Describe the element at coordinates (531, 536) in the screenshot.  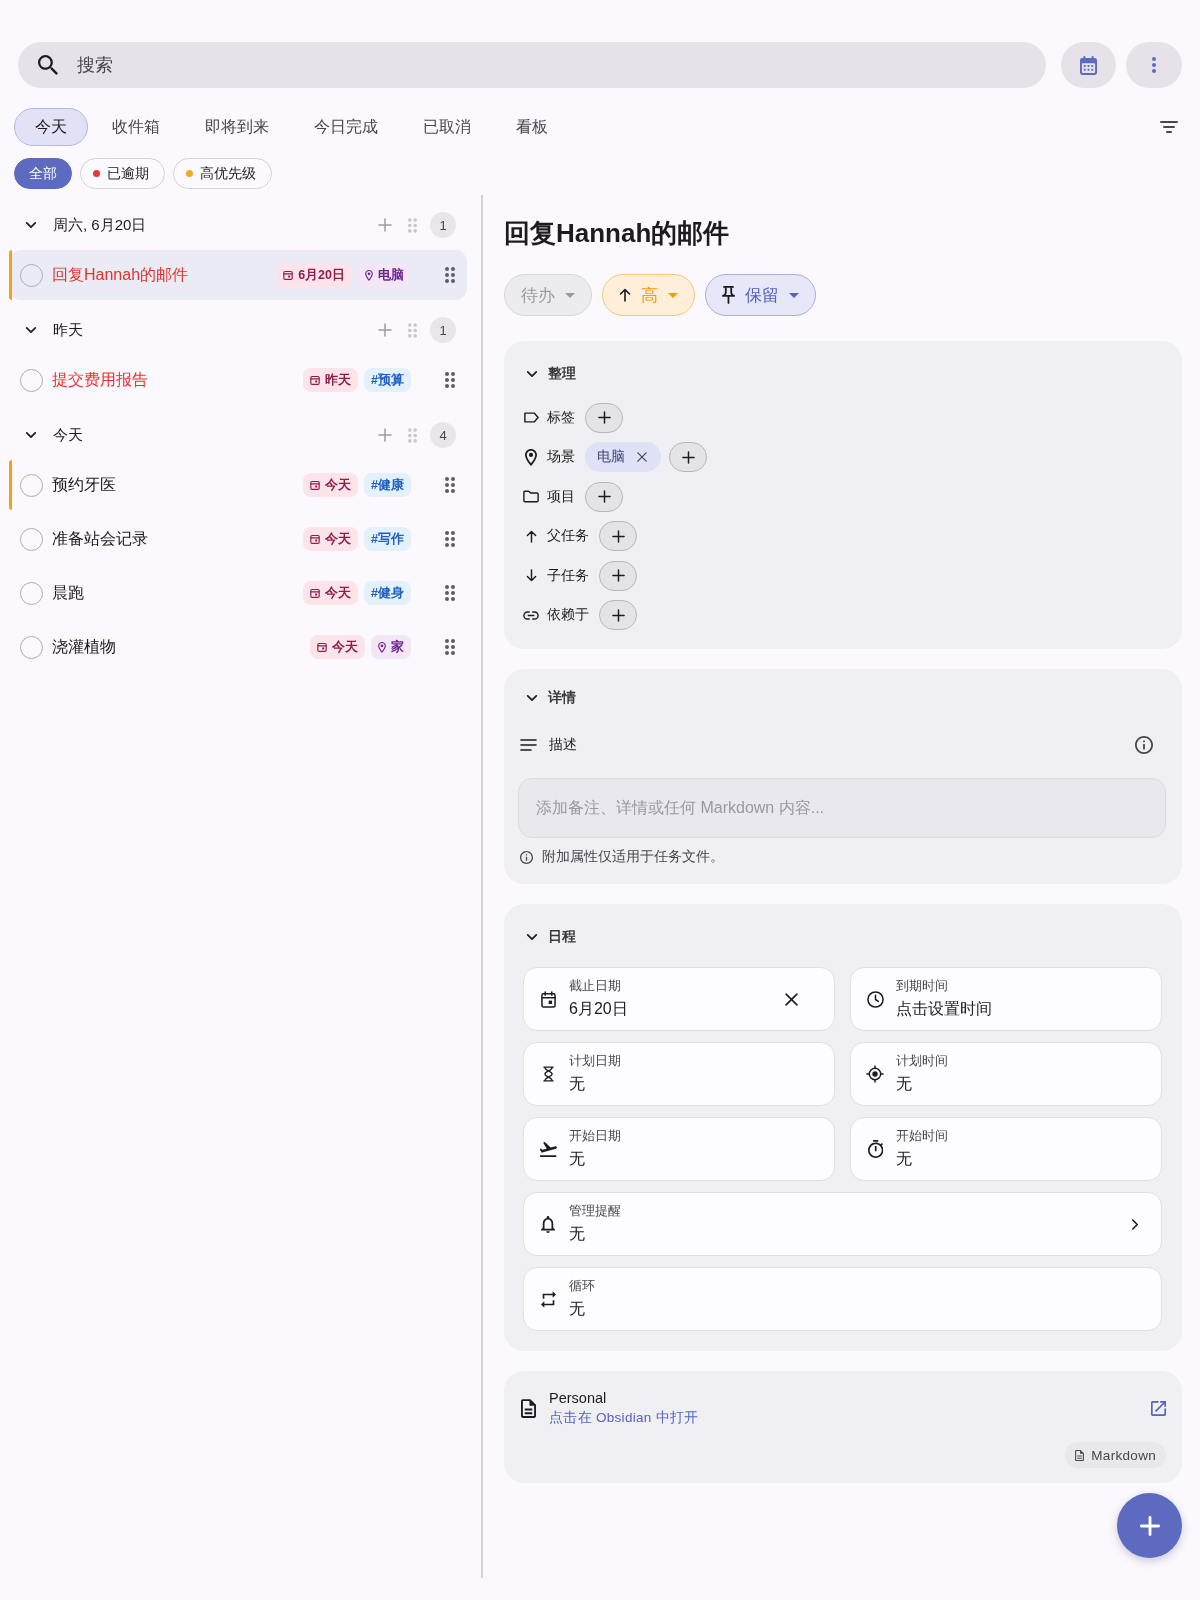
I see `arrow-up-icon` at that location.